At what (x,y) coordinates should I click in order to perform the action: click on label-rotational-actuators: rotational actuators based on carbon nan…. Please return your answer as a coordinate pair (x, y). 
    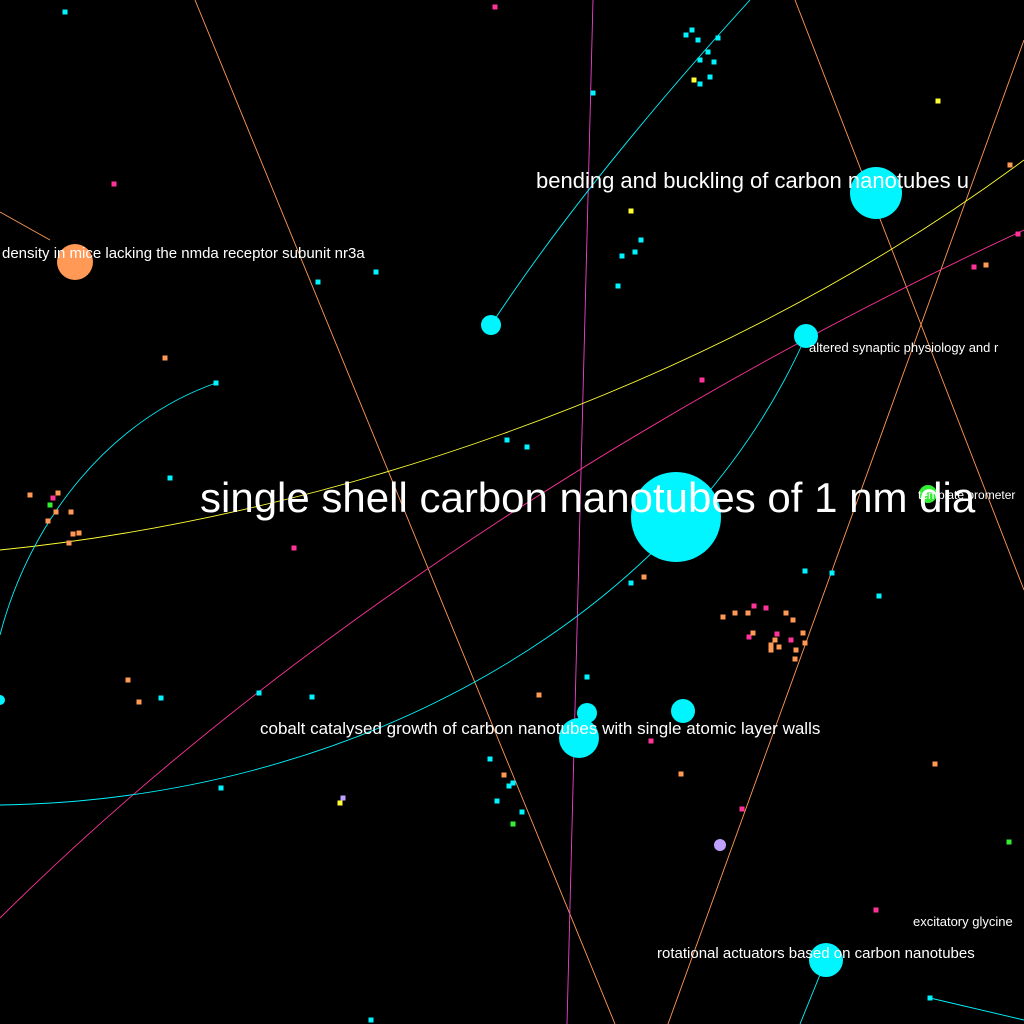
    Looking at the image, I should click on (816, 953).